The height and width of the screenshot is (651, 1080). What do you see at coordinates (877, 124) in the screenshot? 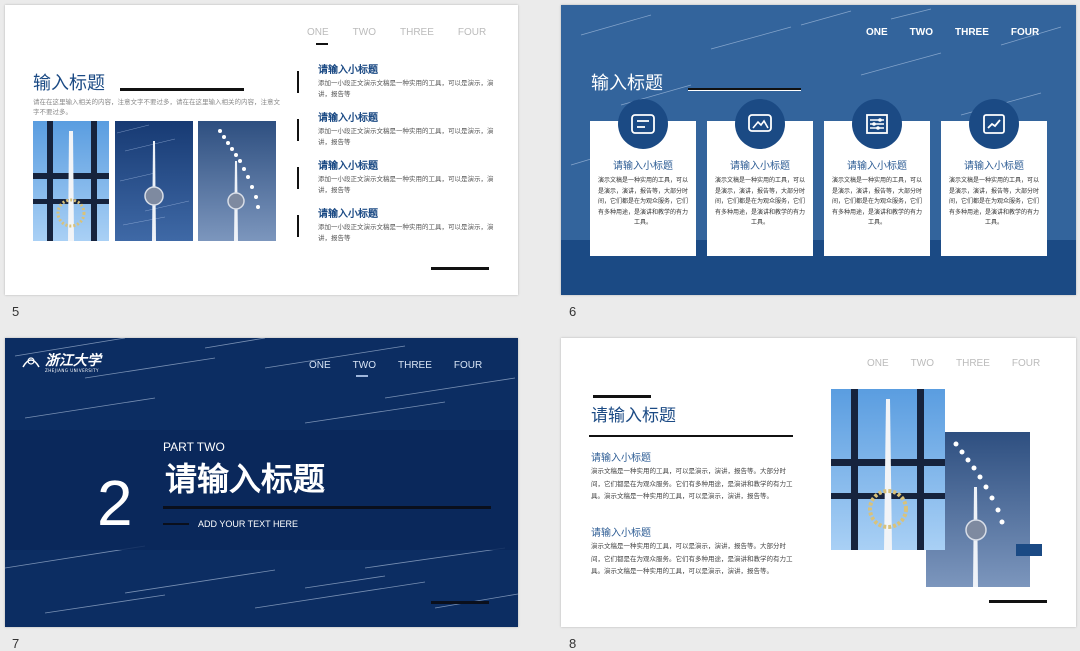
I see `sliders-icon` at bounding box center [877, 124].